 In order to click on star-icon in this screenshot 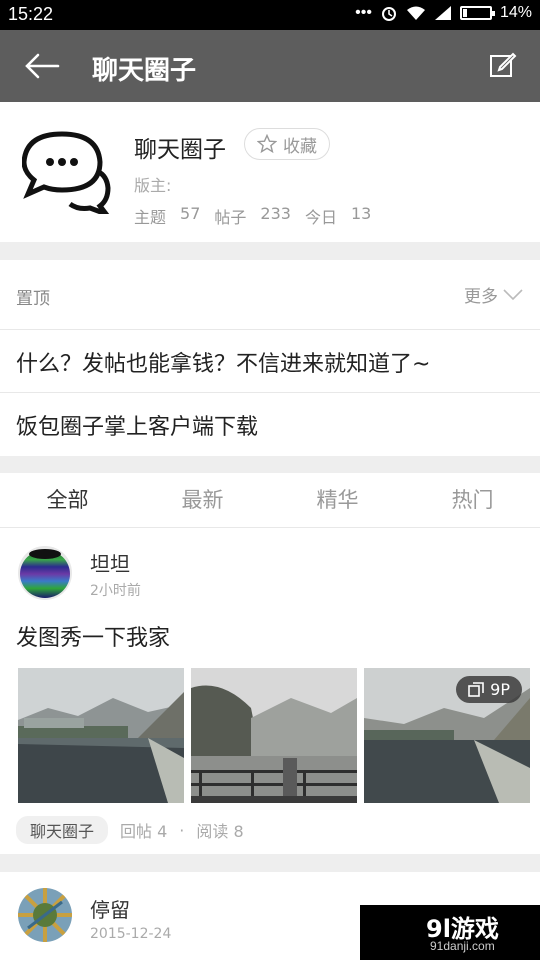, I will do `click(267, 144)`.